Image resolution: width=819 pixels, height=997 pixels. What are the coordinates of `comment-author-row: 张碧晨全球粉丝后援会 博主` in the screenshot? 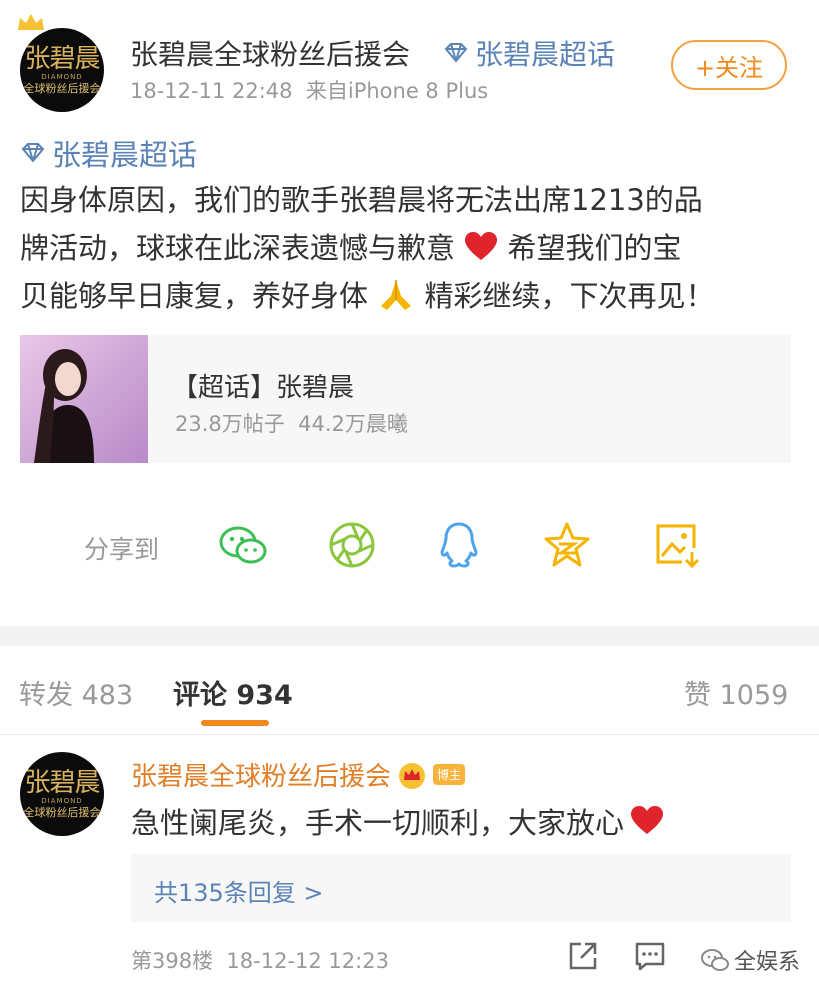 It's located at (298, 774).